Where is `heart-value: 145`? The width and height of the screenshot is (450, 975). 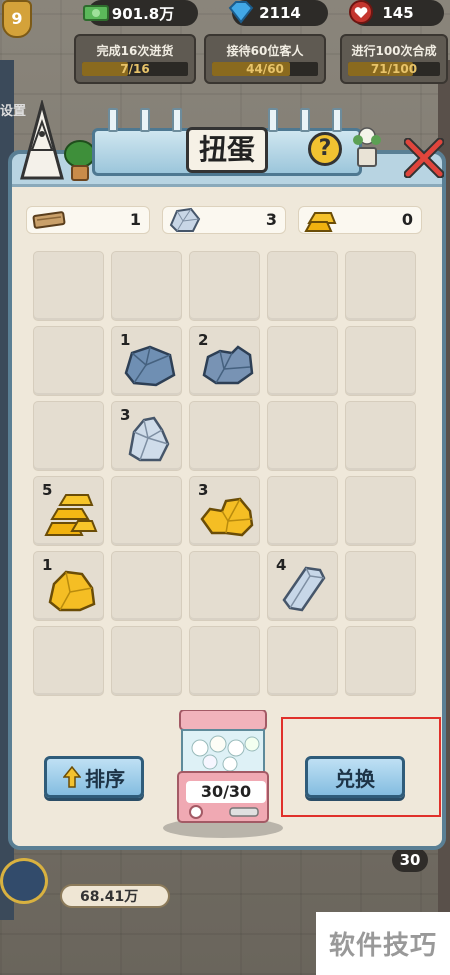 heart-value: 145 is located at coordinates (398, 13).